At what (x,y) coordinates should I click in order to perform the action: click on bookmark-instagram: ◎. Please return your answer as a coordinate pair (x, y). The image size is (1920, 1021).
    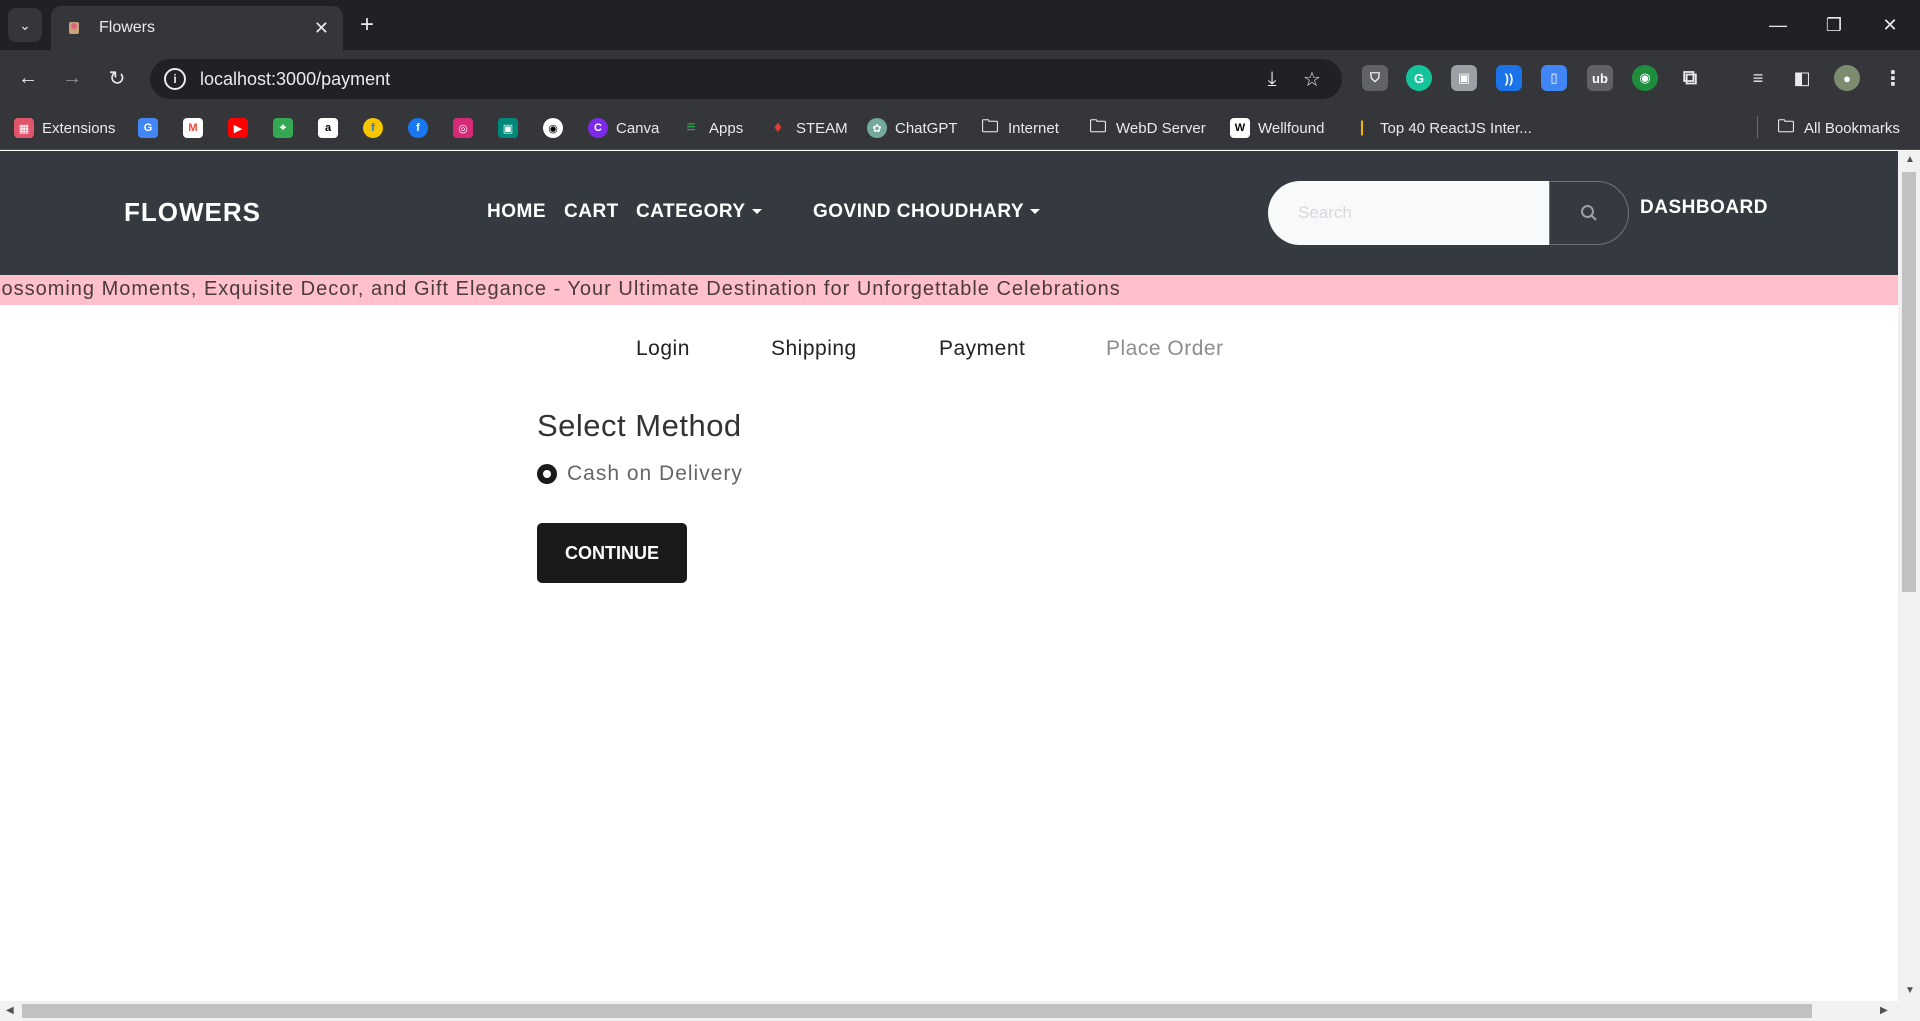
    Looking at the image, I should click on (467, 128).